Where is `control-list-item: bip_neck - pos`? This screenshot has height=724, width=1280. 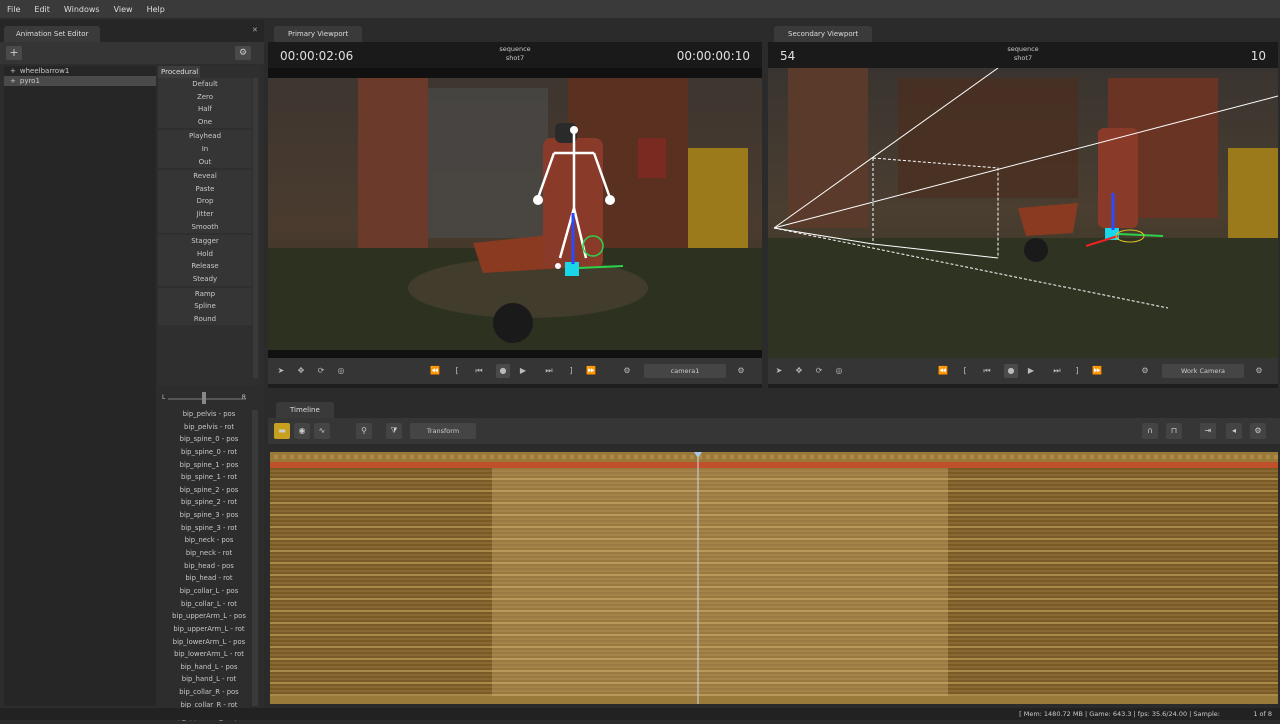
control-list-item: bip_neck - pos is located at coordinates (209, 540).